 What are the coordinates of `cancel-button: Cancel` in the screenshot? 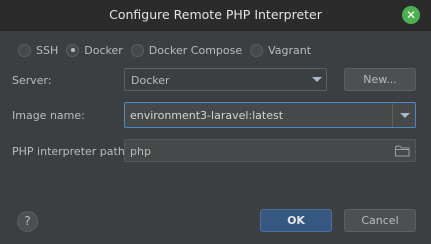 It's located at (380, 220).